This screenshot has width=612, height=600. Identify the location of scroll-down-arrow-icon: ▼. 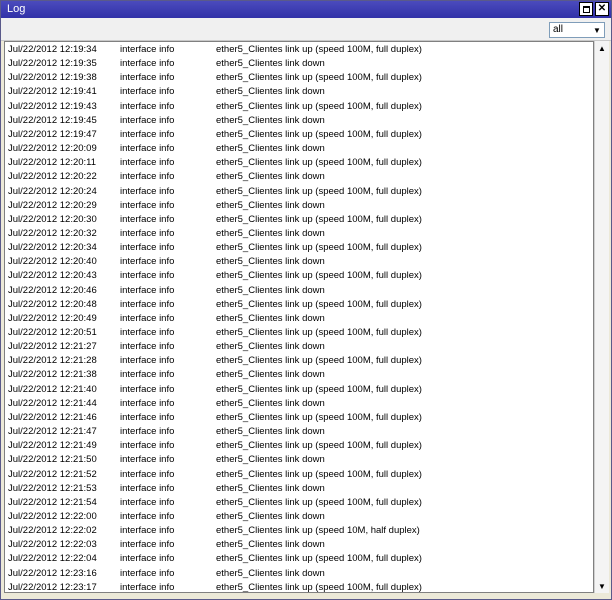
(602, 586).